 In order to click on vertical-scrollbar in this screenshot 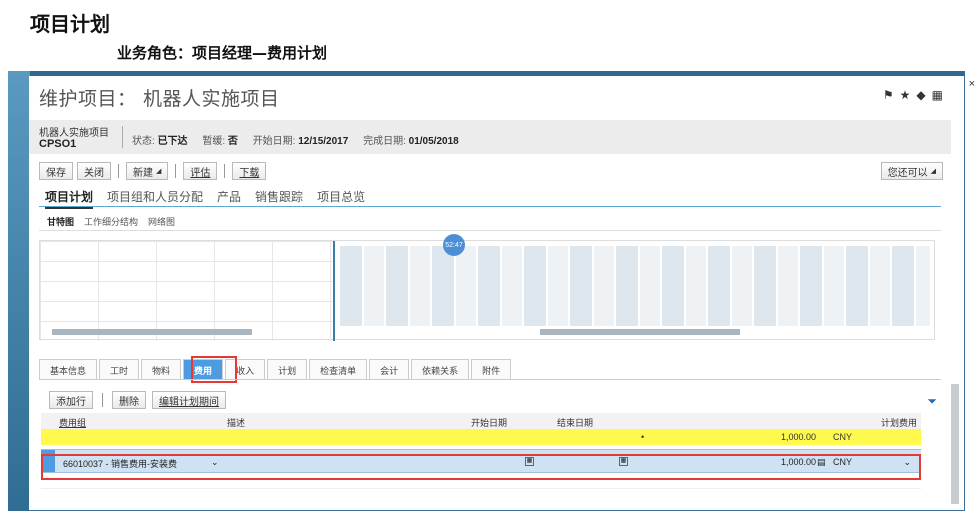, I will do `click(955, 444)`.